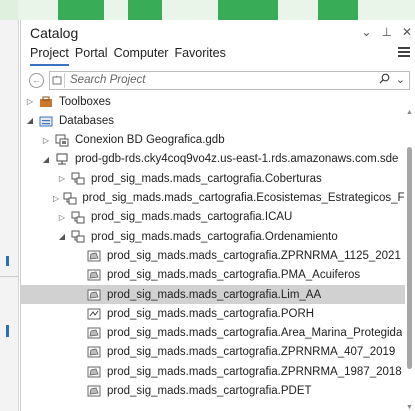 The image size is (415, 411). I want to click on vertical-scrollbar: ▲ ▼, so click(409, 260).